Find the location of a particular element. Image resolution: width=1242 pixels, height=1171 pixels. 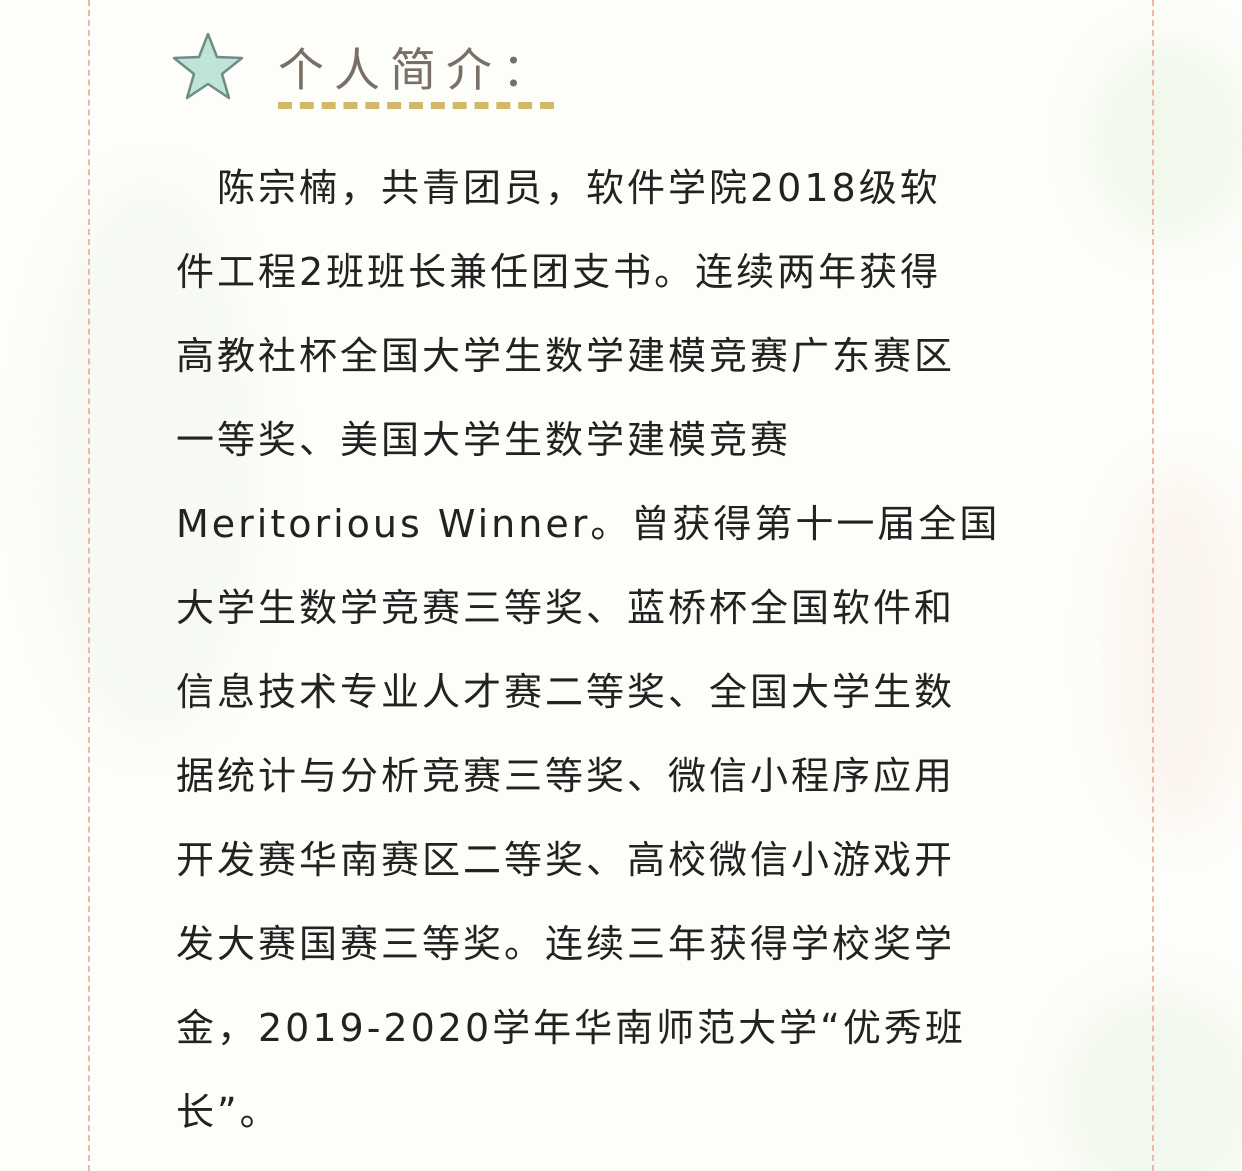

bio-line: 长”。 is located at coordinates (228, 1112).